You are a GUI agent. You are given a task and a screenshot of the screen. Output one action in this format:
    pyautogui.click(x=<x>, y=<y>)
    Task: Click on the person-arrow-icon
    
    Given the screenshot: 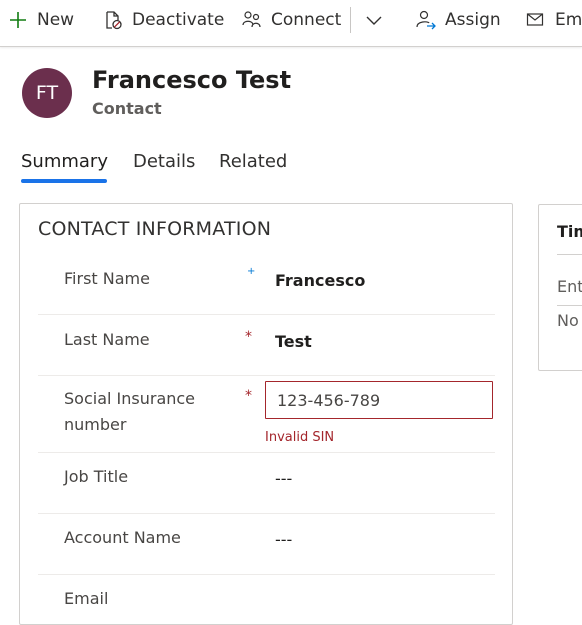 What is the action you would take?
    pyautogui.click(x=426, y=20)
    